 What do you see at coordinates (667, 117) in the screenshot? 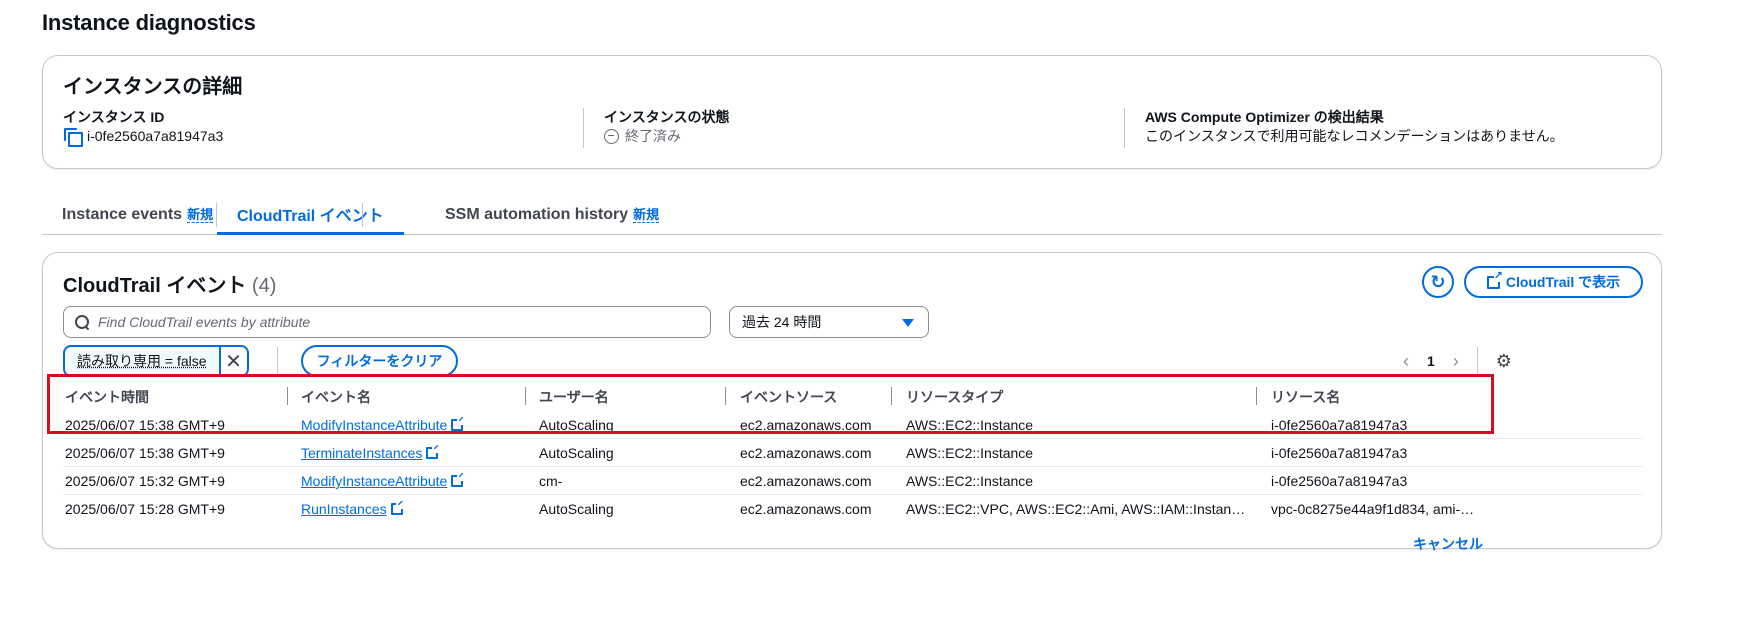
I see `instance-state-label: インスタンスの状態` at bounding box center [667, 117].